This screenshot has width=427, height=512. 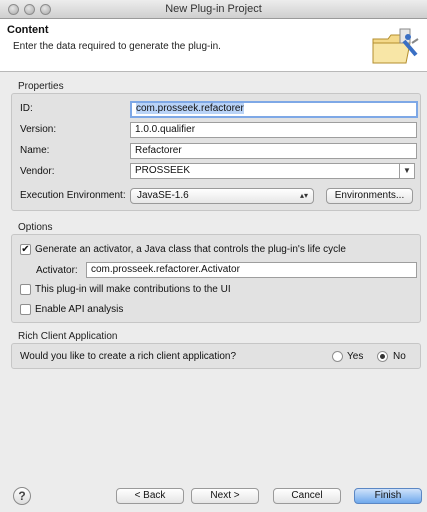 I want to click on rca-group-label: Rich Client Application, so click(x=68, y=336).